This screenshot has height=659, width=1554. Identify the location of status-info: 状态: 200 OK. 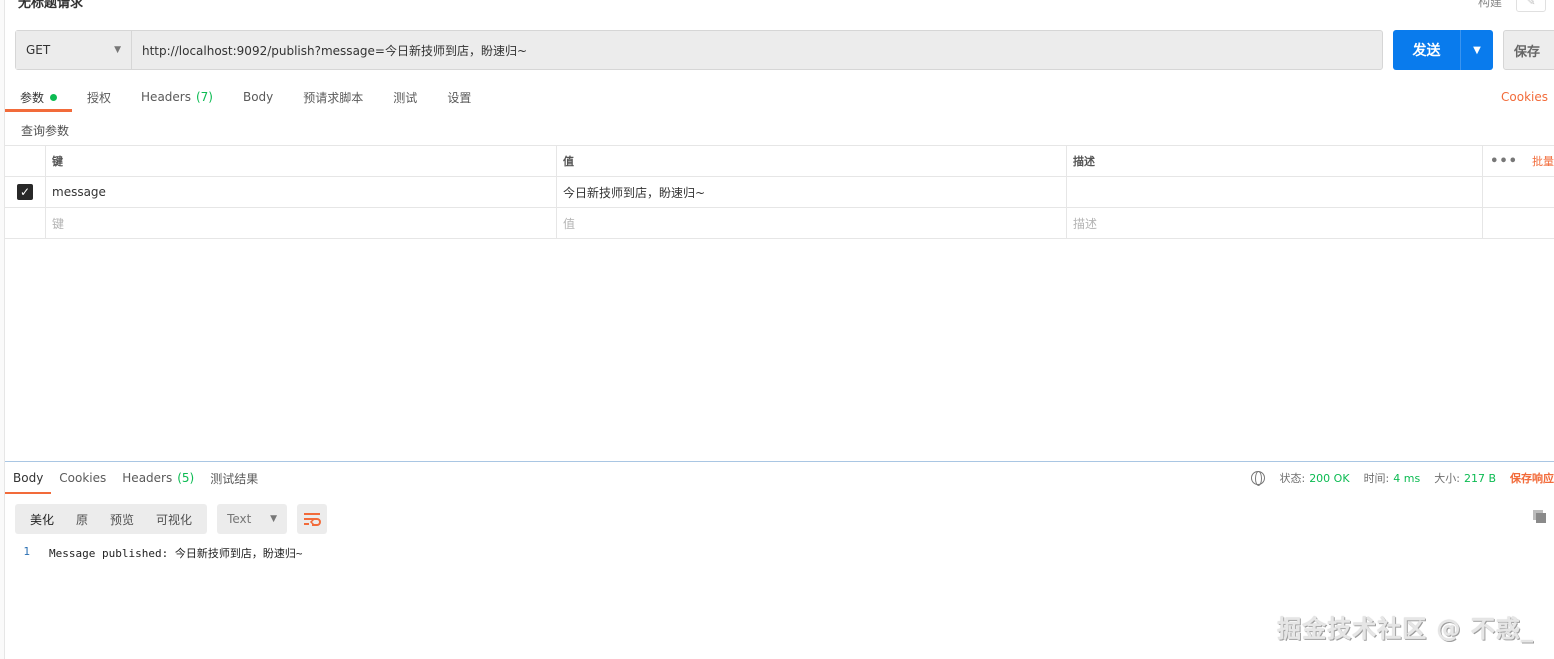
(1314, 478).